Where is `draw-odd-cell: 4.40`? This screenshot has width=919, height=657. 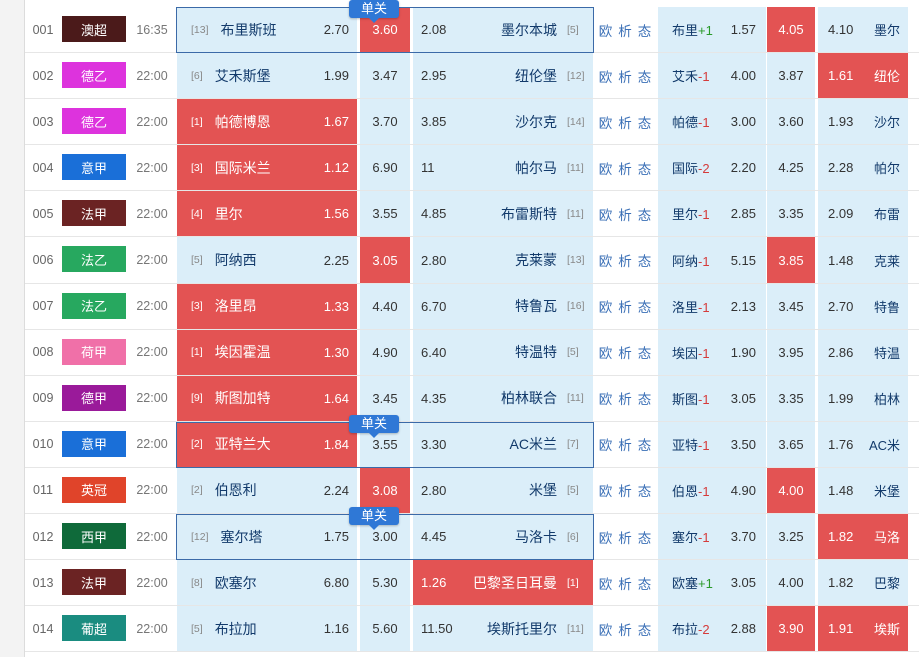 draw-odd-cell: 4.40 is located at coordinates (386, 306).